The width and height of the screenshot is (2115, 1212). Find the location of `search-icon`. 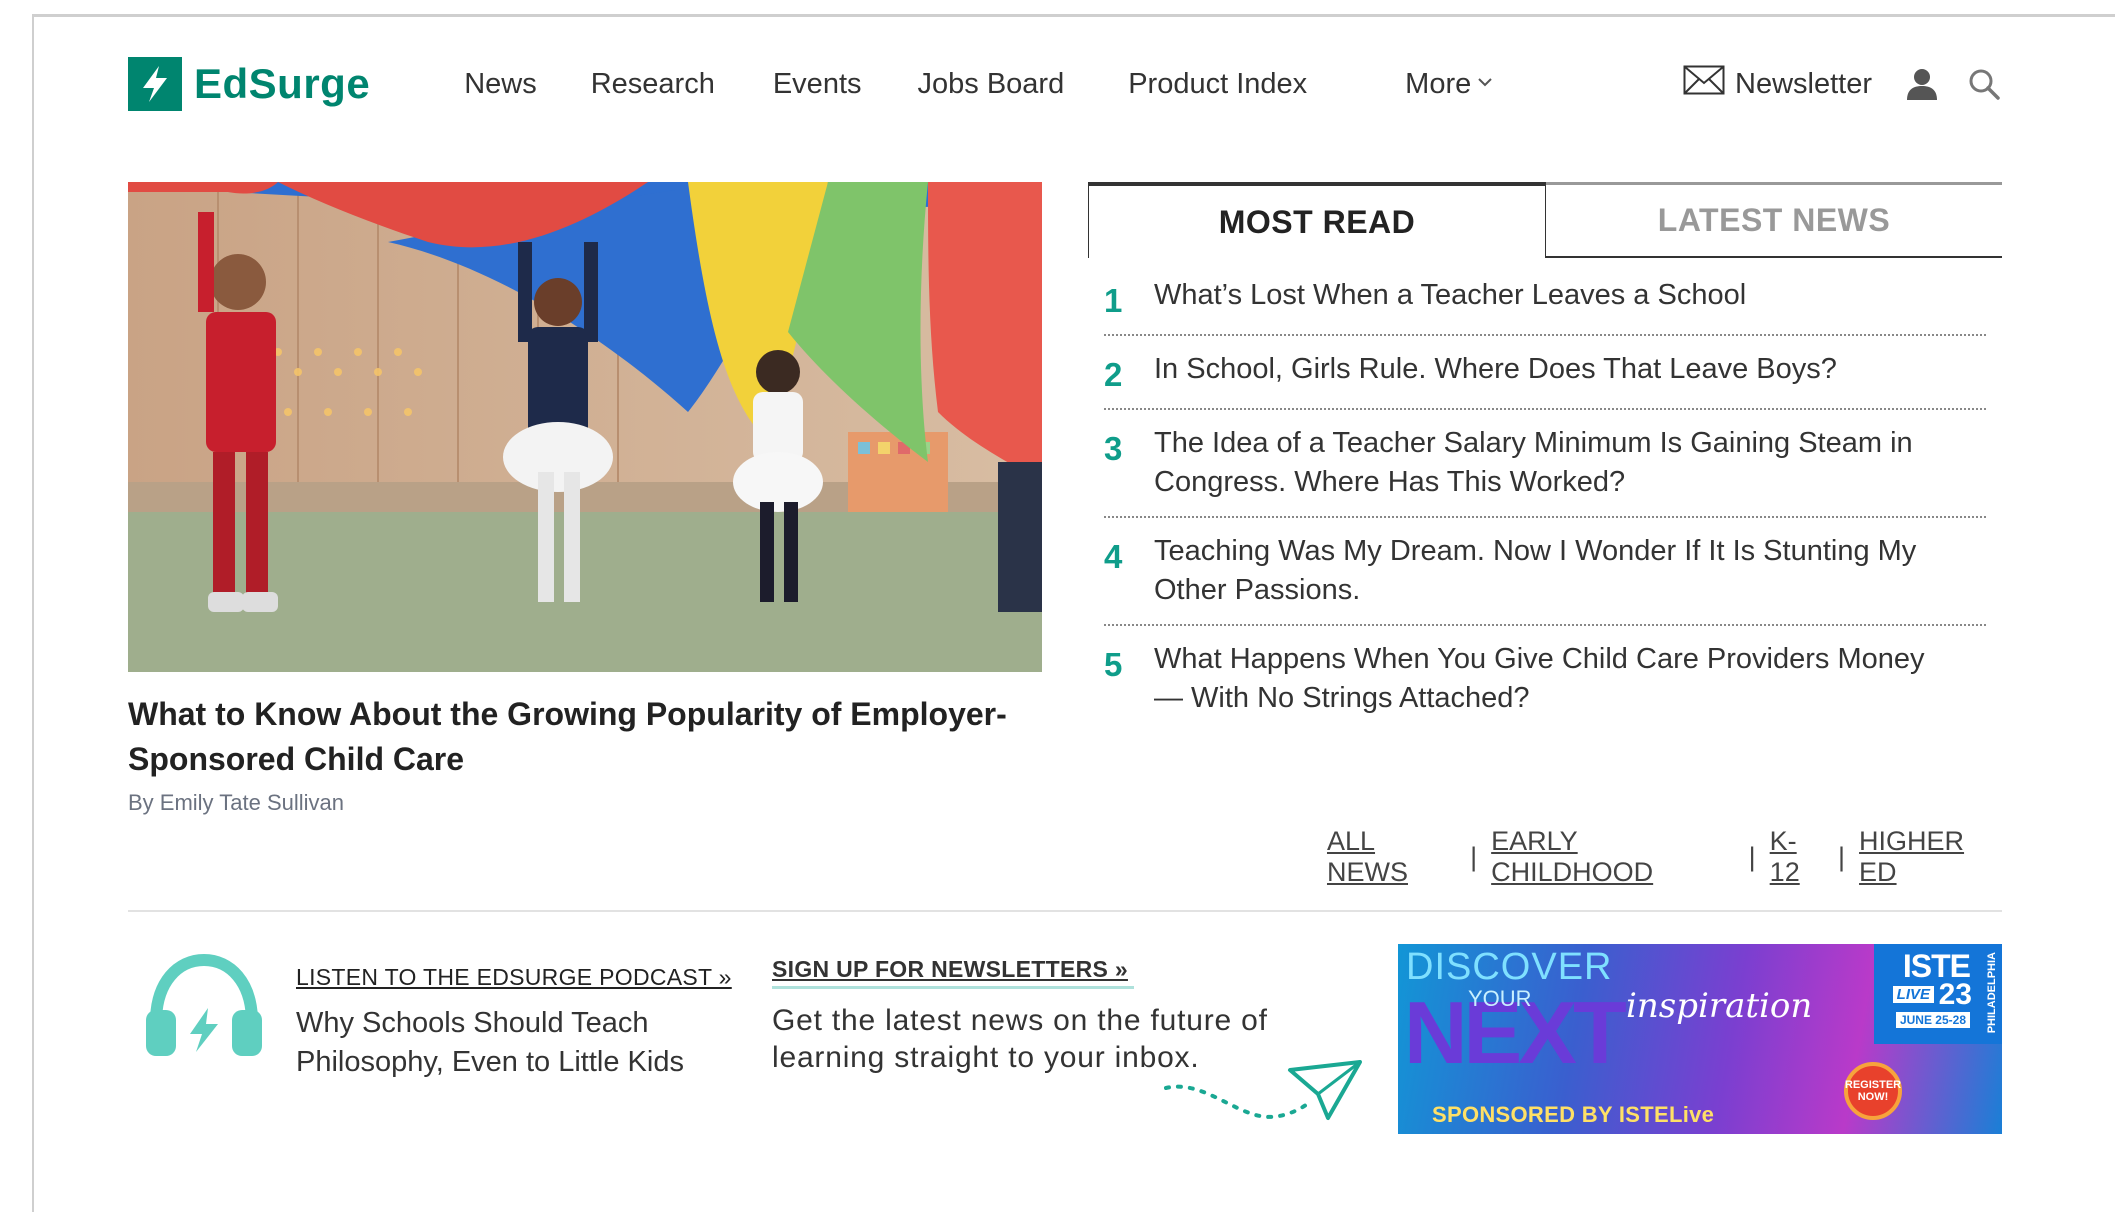

search-icon is located at coordinates (1984, 84).